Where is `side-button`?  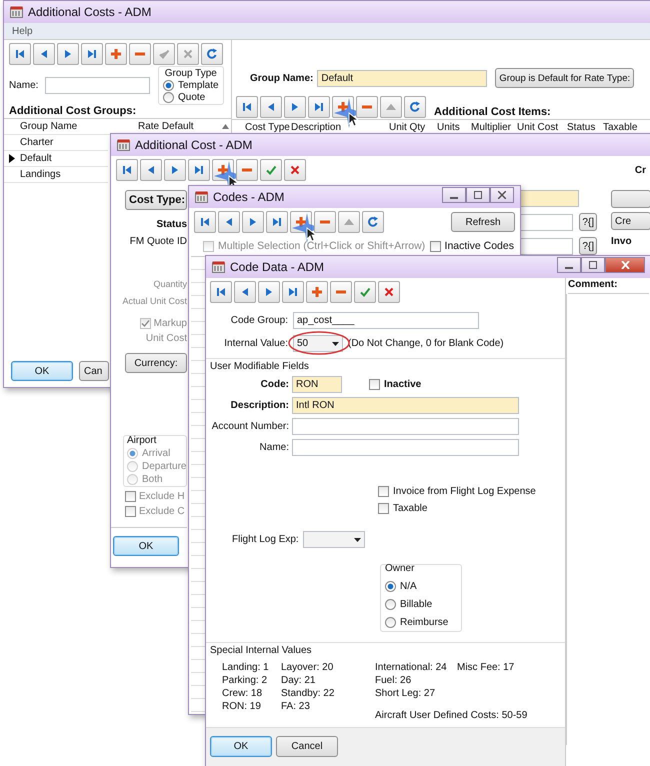 side-button is located at coordinates (630, 199).